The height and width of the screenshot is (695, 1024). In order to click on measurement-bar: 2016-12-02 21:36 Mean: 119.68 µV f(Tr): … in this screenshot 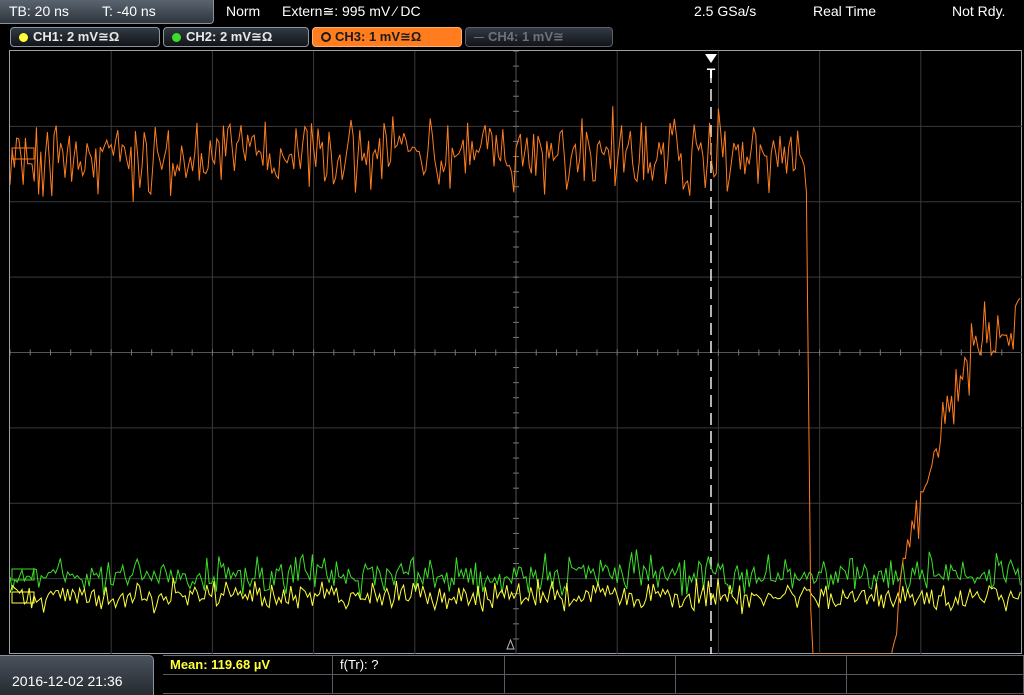, I will do `click(512, 675)`.